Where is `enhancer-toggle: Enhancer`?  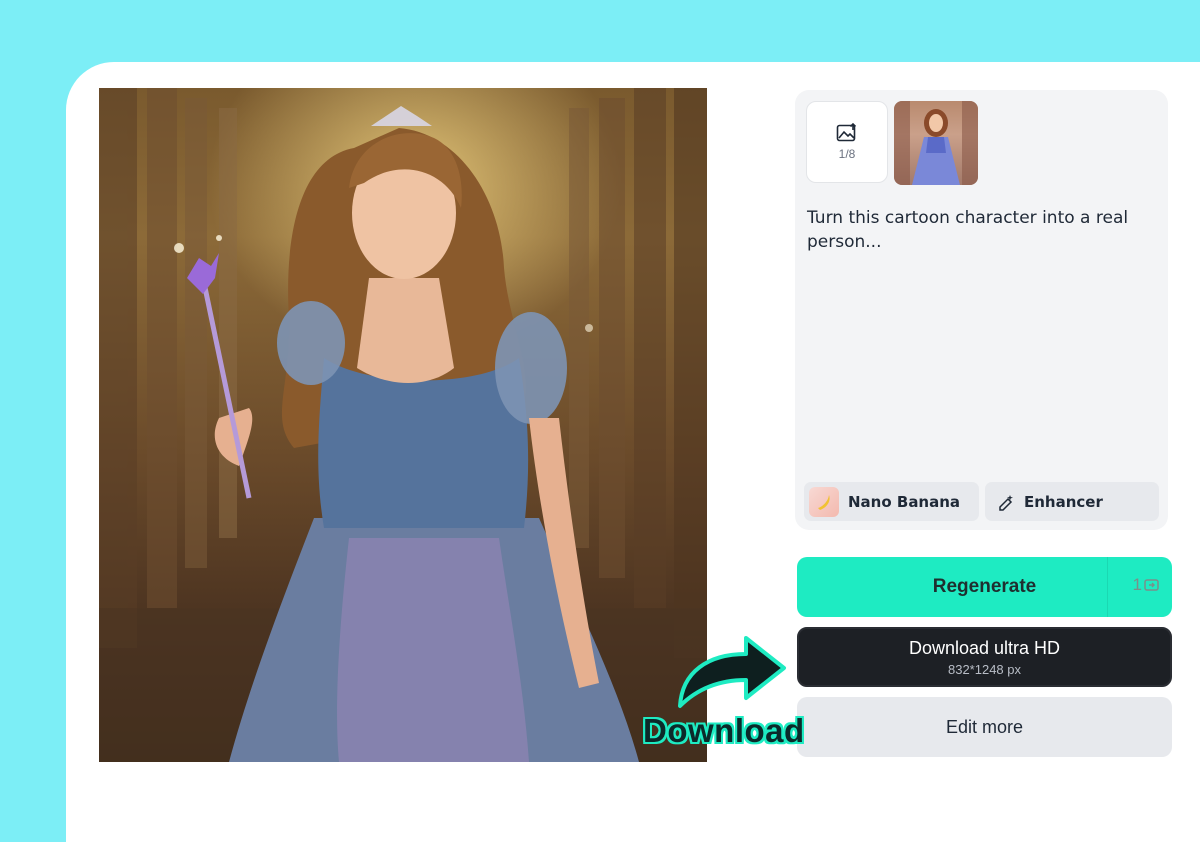
enhancer-toggle: Enhancer is located at coordinates (1072, 501).